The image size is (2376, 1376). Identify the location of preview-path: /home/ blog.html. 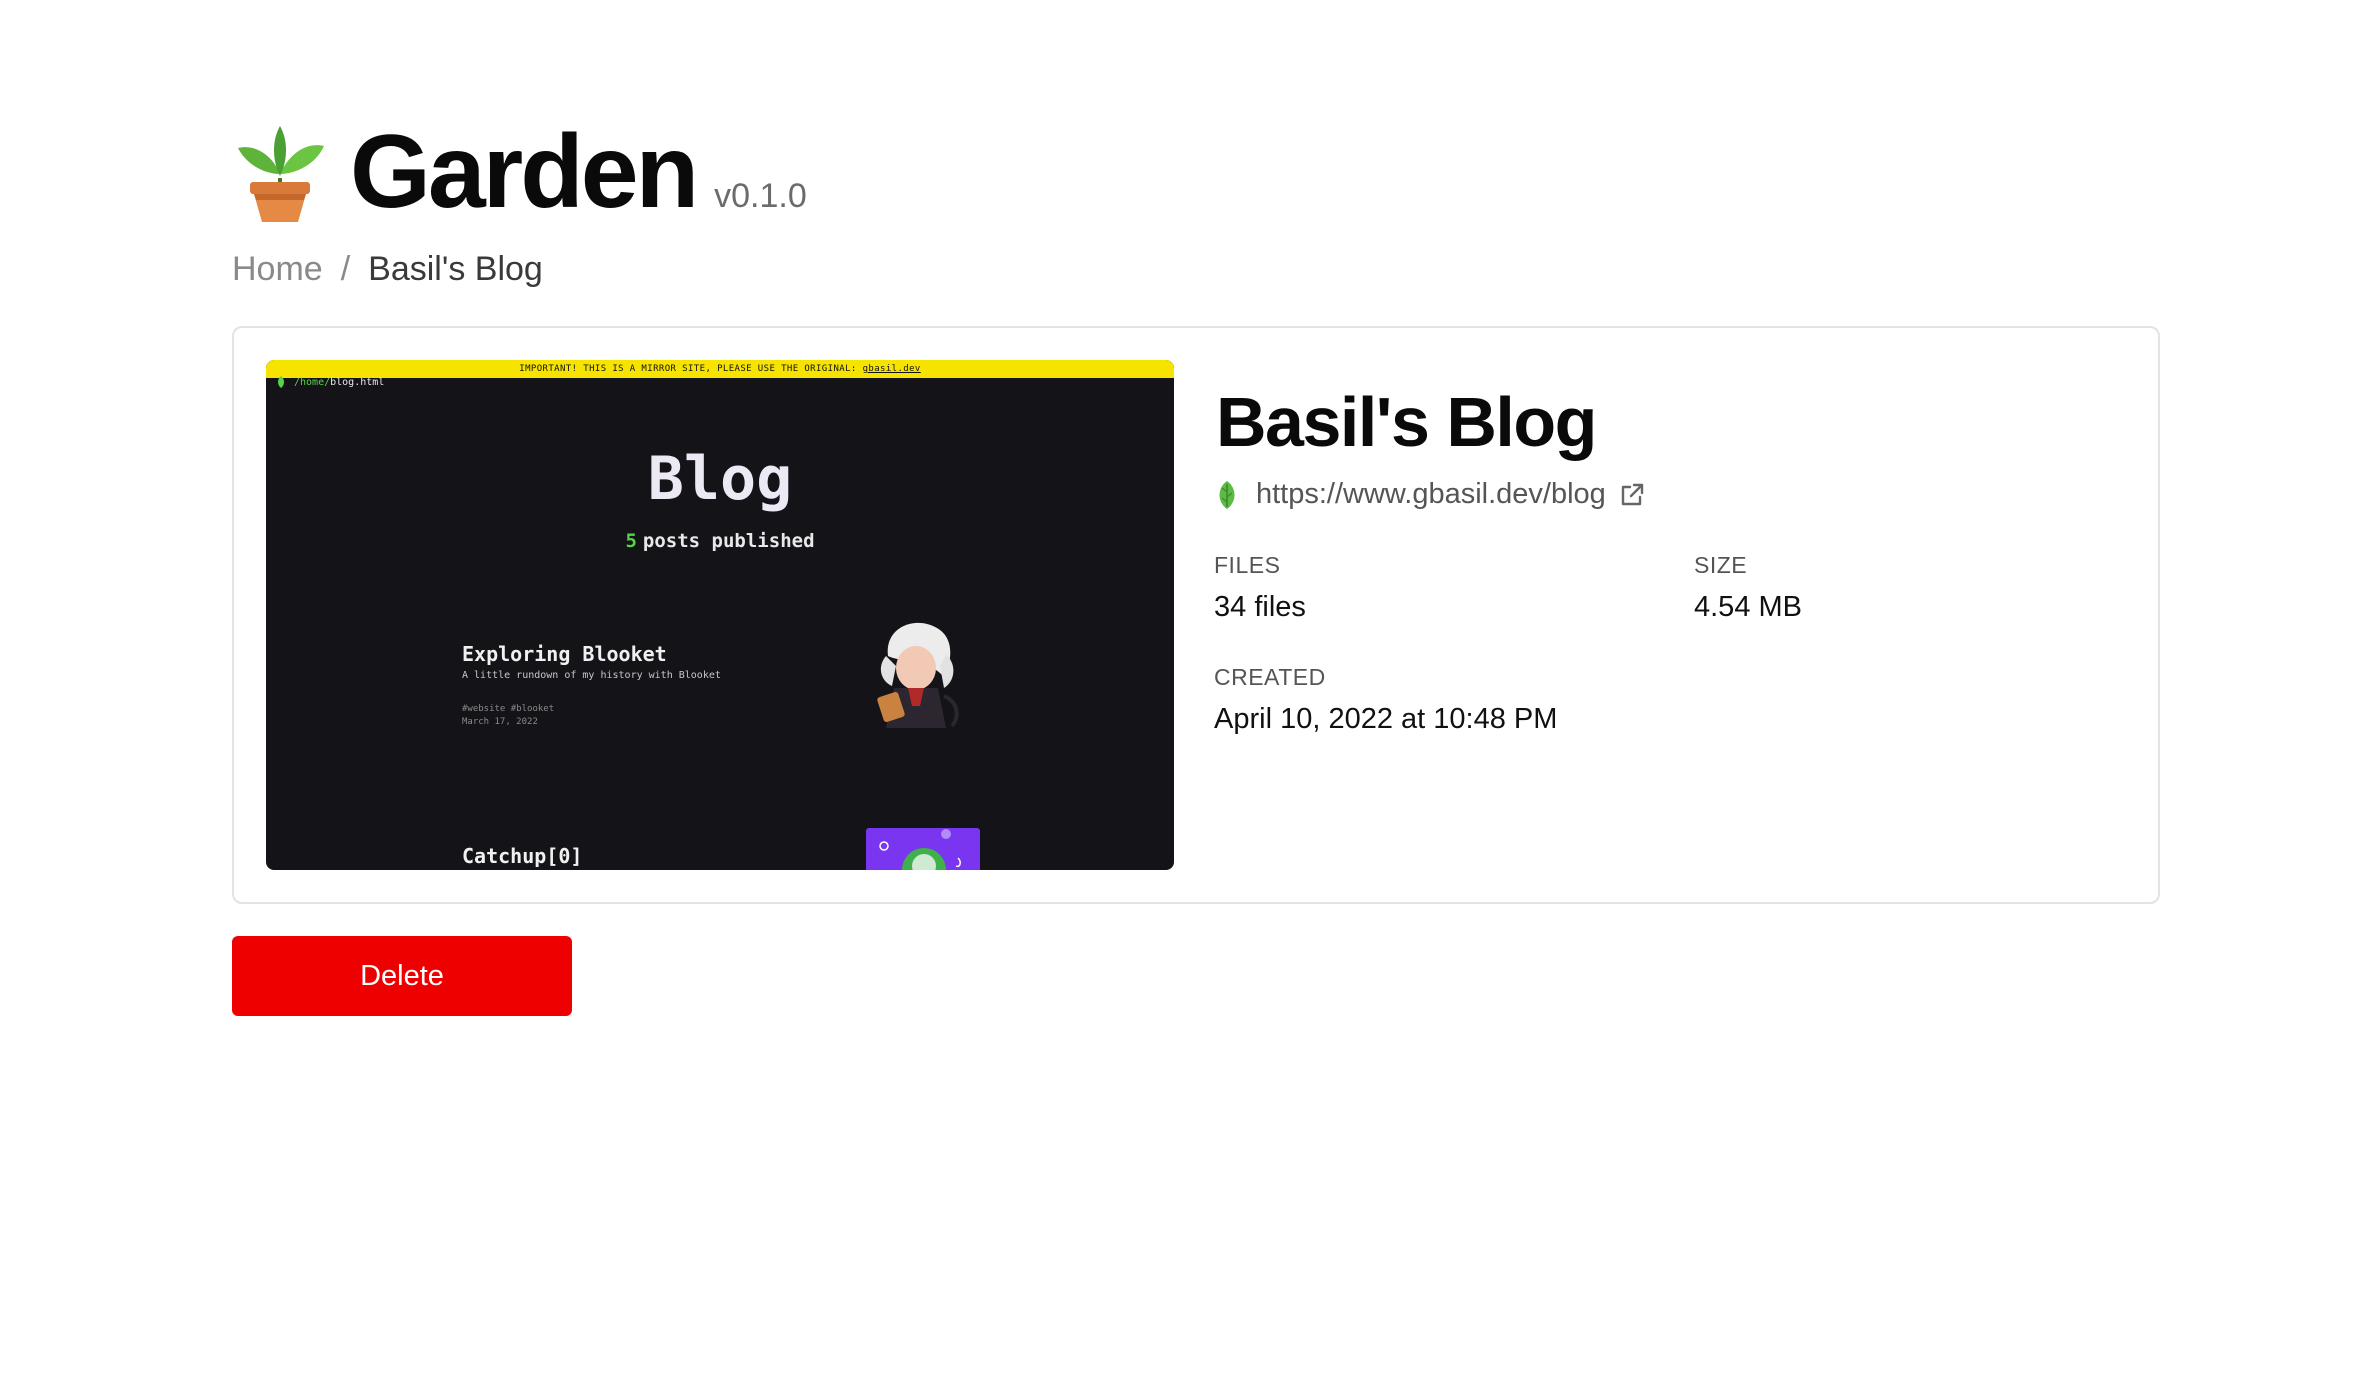
(330, 382).